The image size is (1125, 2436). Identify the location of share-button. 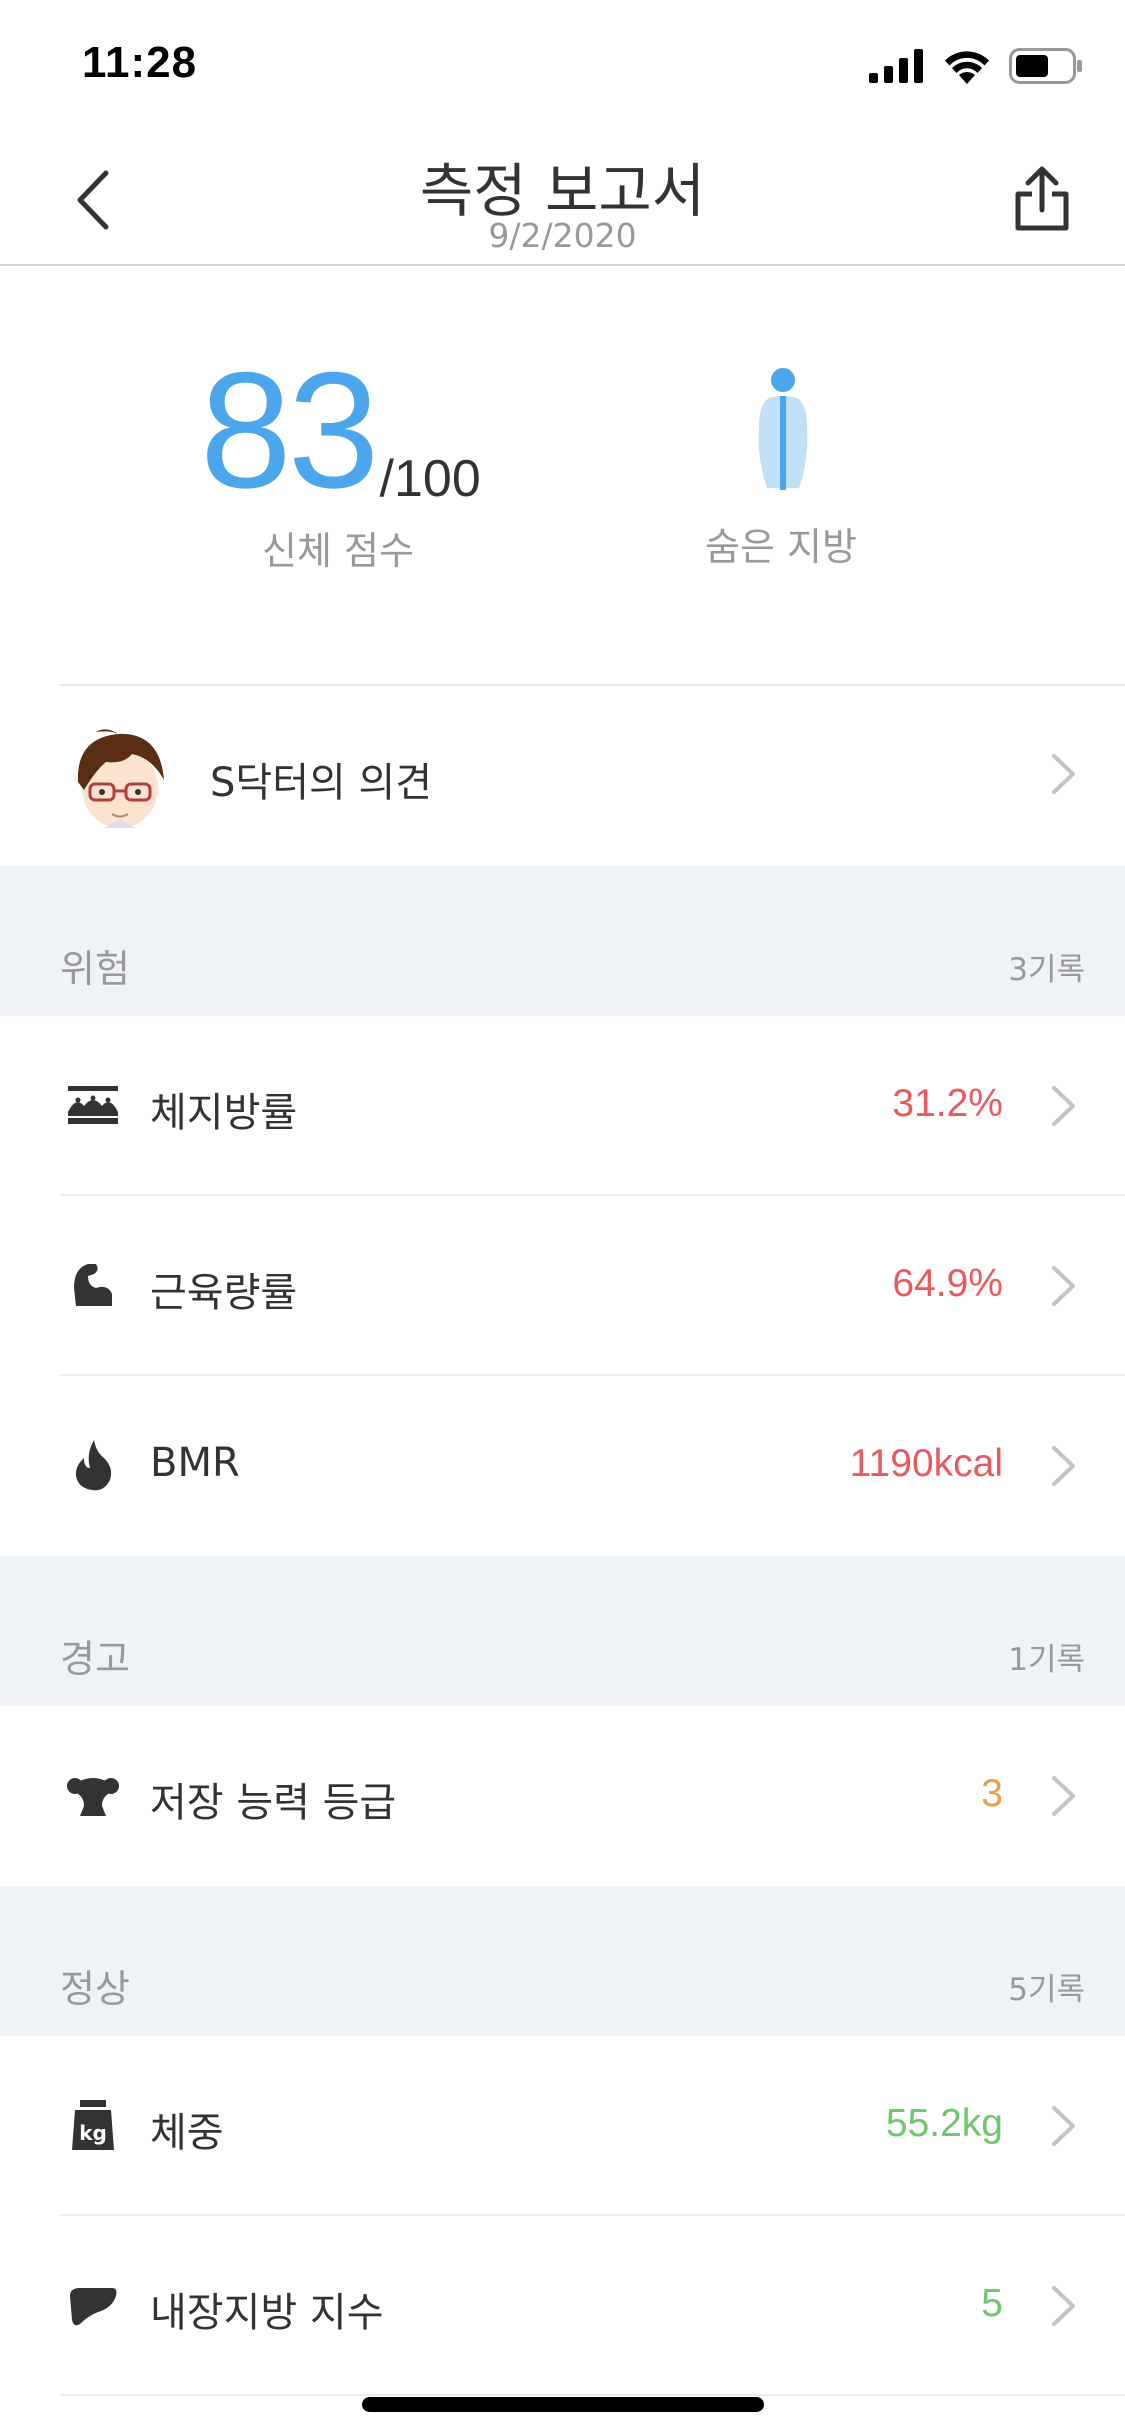
(1042, 199).